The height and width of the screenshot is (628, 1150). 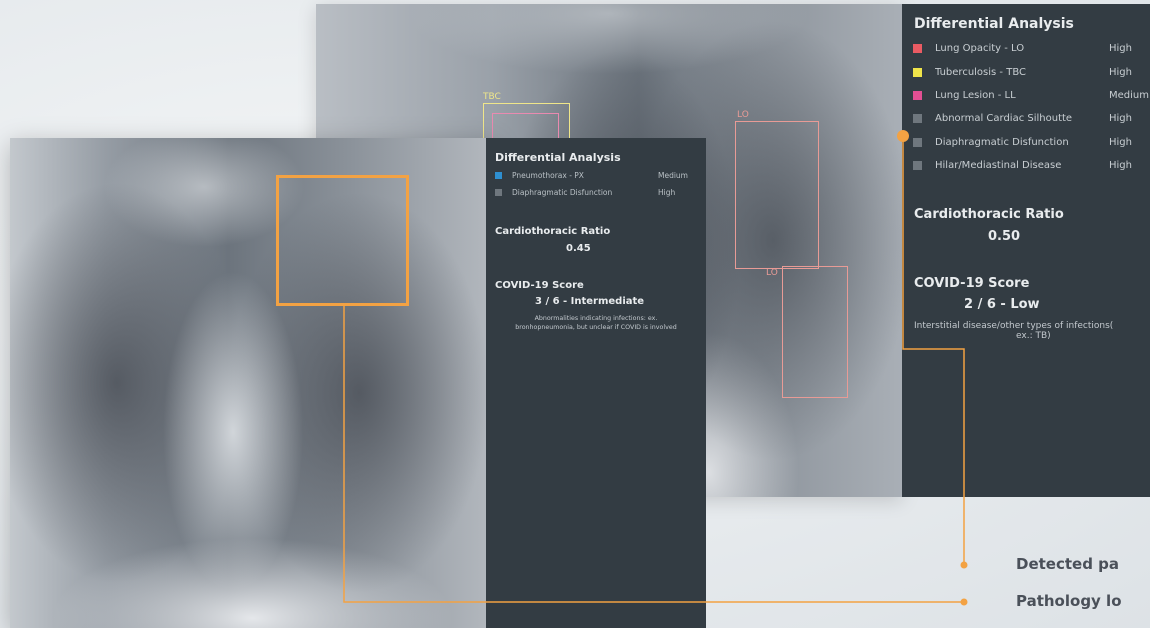 What do you see at coordinates (964, 602) in the screenshot?
I see `pathology-callout-end-dot` at bounding box center [964, 602].